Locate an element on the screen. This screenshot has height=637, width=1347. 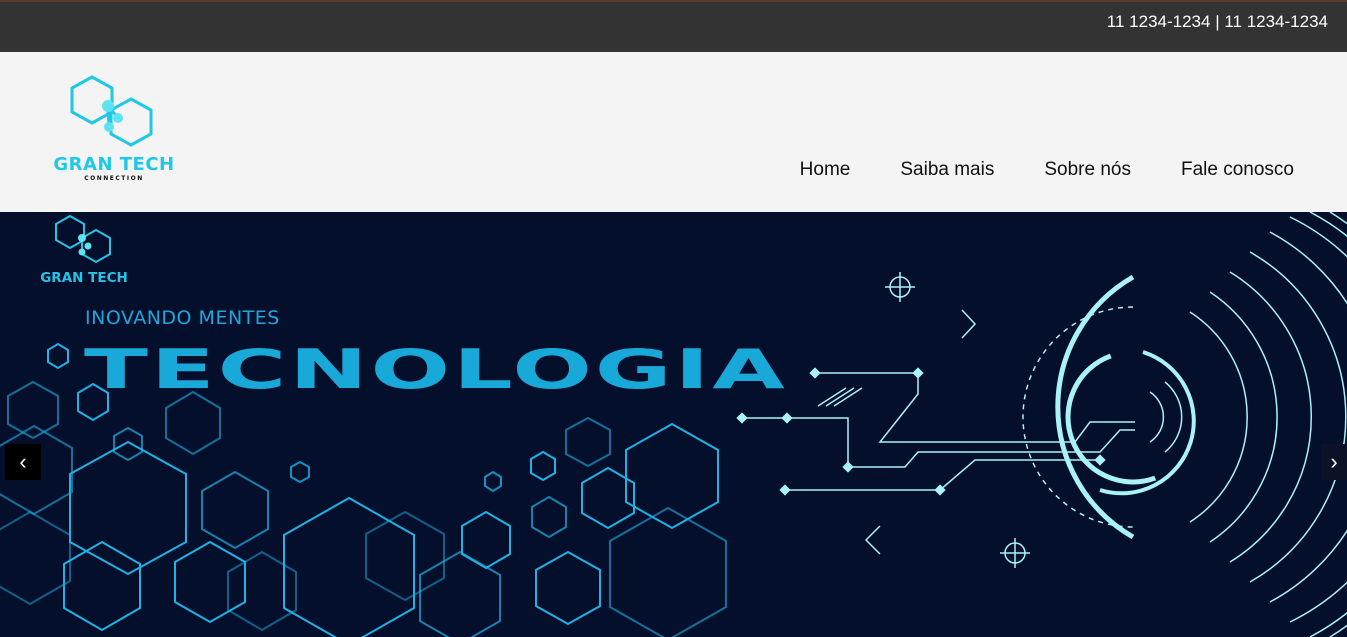
carousel-prev-button: ‹ is located at coordinates (23, 462).